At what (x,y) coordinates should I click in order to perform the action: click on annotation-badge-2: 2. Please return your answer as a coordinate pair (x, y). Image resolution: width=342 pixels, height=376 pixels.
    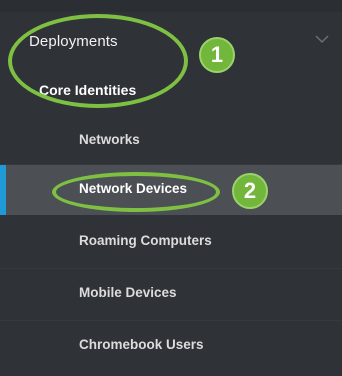
    Looking at the image, I should click on (250, 191).